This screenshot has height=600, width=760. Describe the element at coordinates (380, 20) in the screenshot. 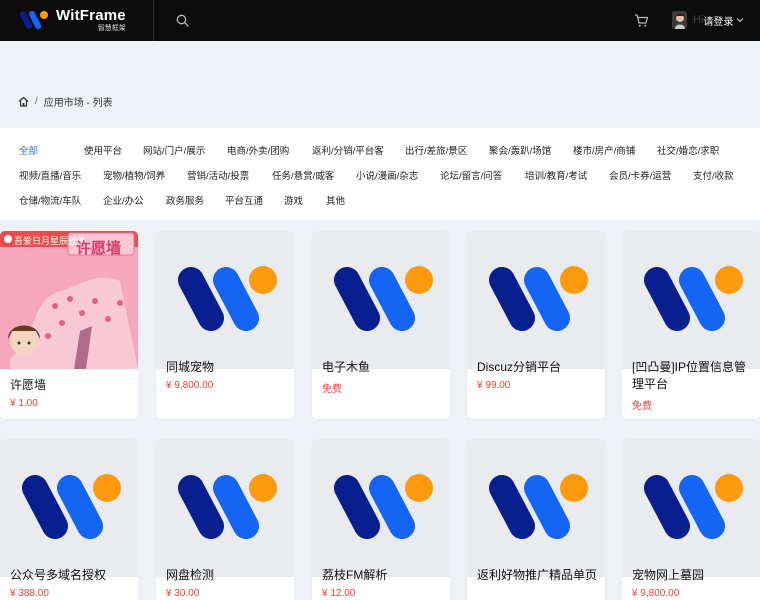

I see `top-navigation-bar: WitFrame 智慧框架 Hi 请登录` at that location.